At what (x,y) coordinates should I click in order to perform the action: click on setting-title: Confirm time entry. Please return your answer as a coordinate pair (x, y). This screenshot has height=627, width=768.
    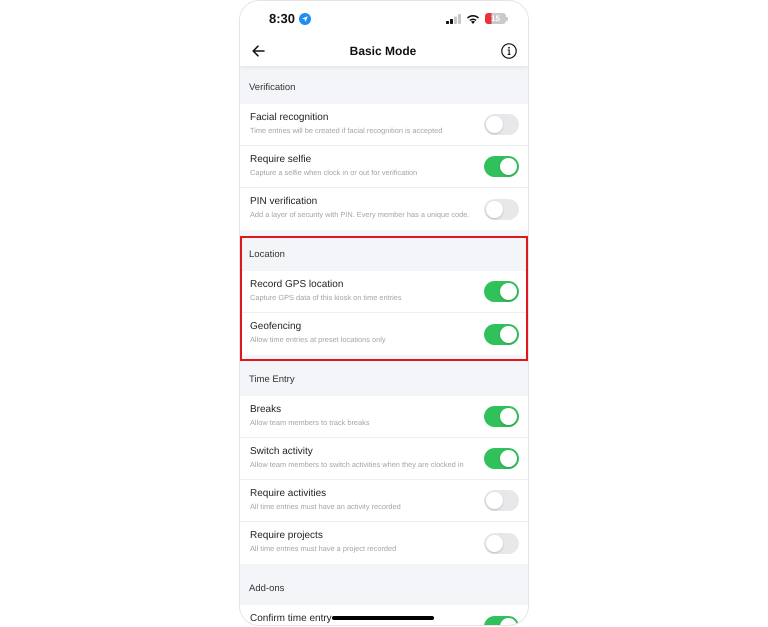
    Looking at the image, I should click on (291, 619).